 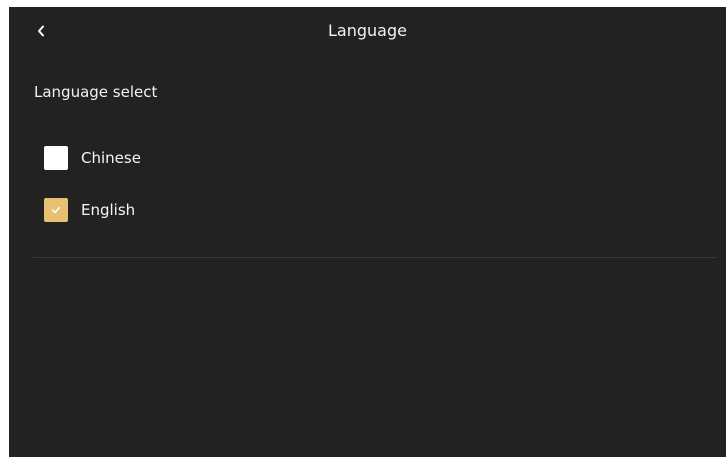 What do you see at coordinates (96, 92) in the screenshot?
I see `section-label: Language select` at bounding box center [96, 92].